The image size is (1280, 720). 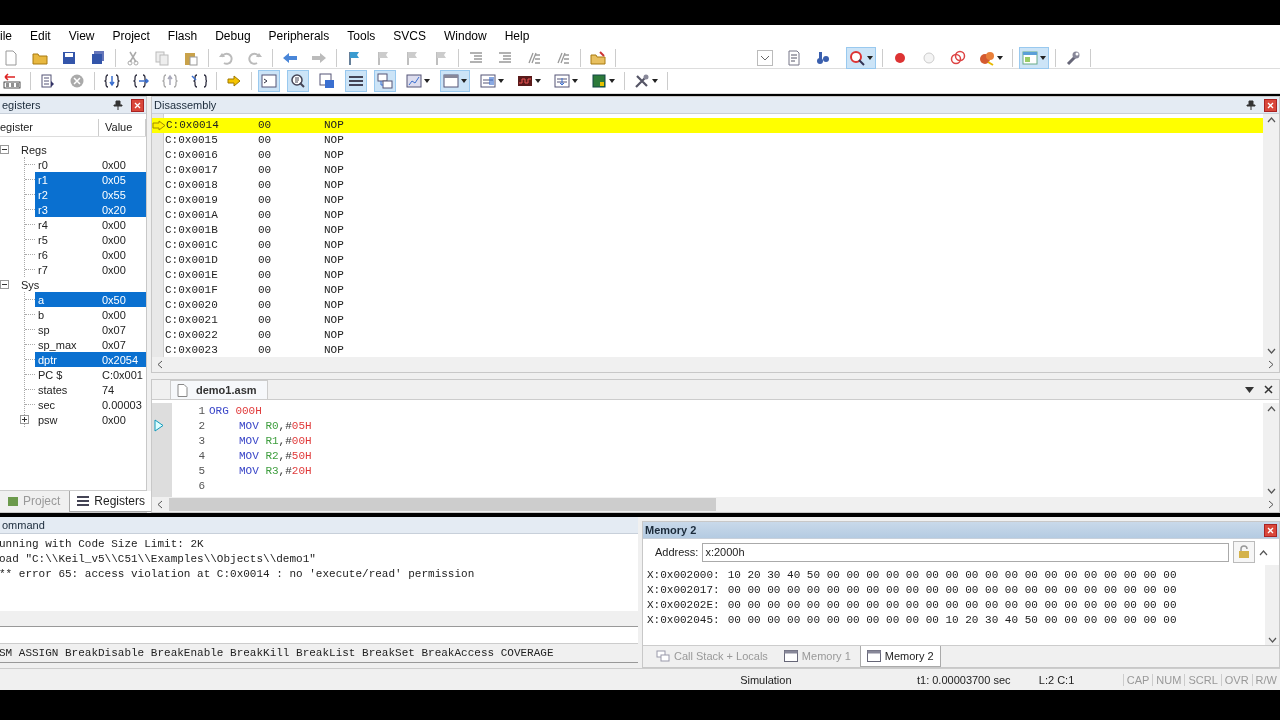 What do you see at coordinates (713, 200) in the screenshot?
I see `disassembly-row: C:0x0019 00 NOP` at bounding box center [713, 200].